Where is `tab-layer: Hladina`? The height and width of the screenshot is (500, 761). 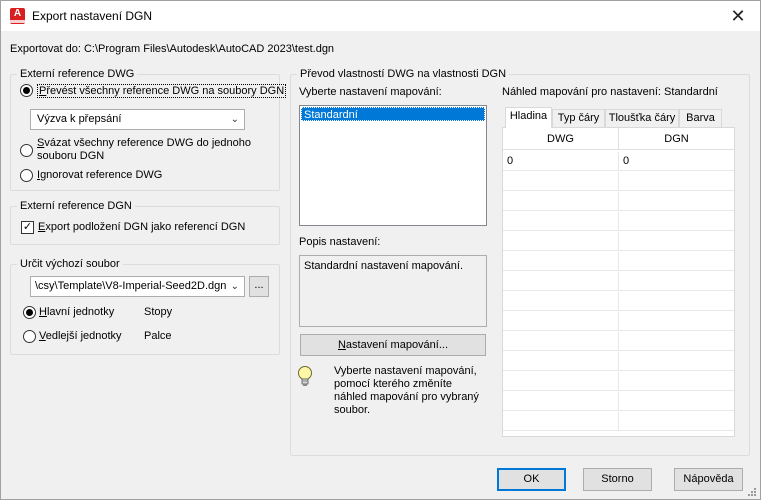
tab-layer: Hladina is located at coordinates (528, 117).